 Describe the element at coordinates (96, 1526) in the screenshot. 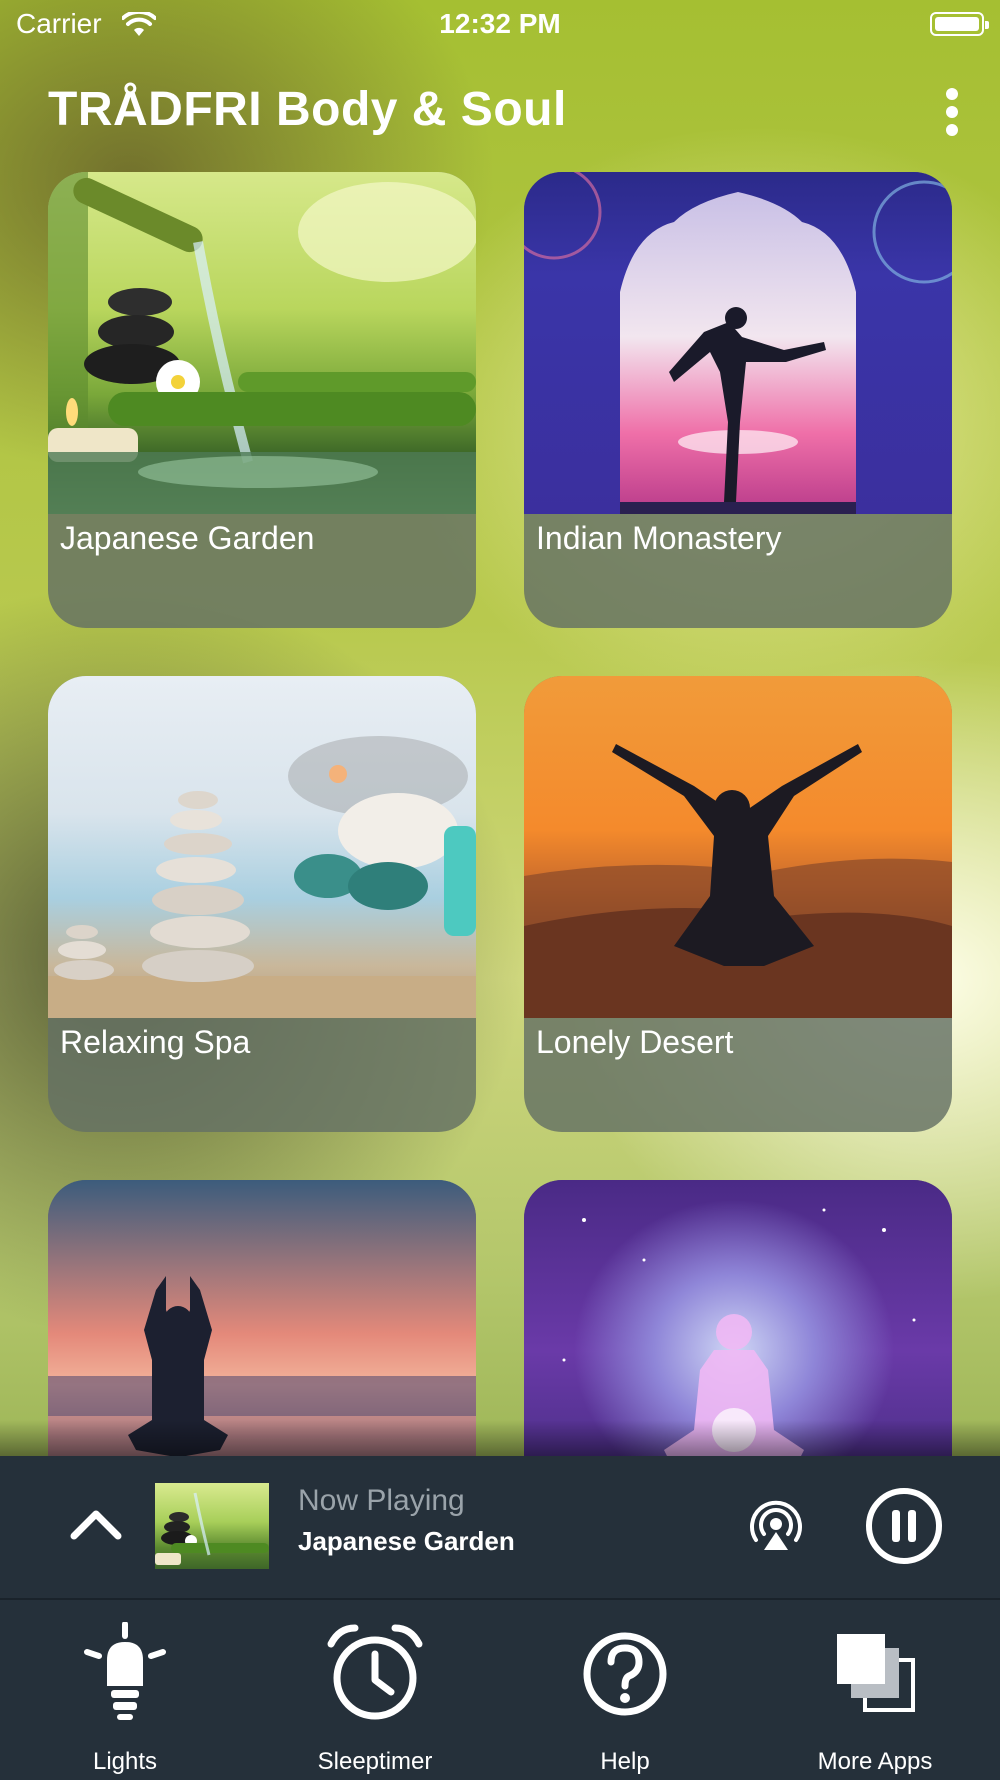

I see `chevron-up-icon` at that location.